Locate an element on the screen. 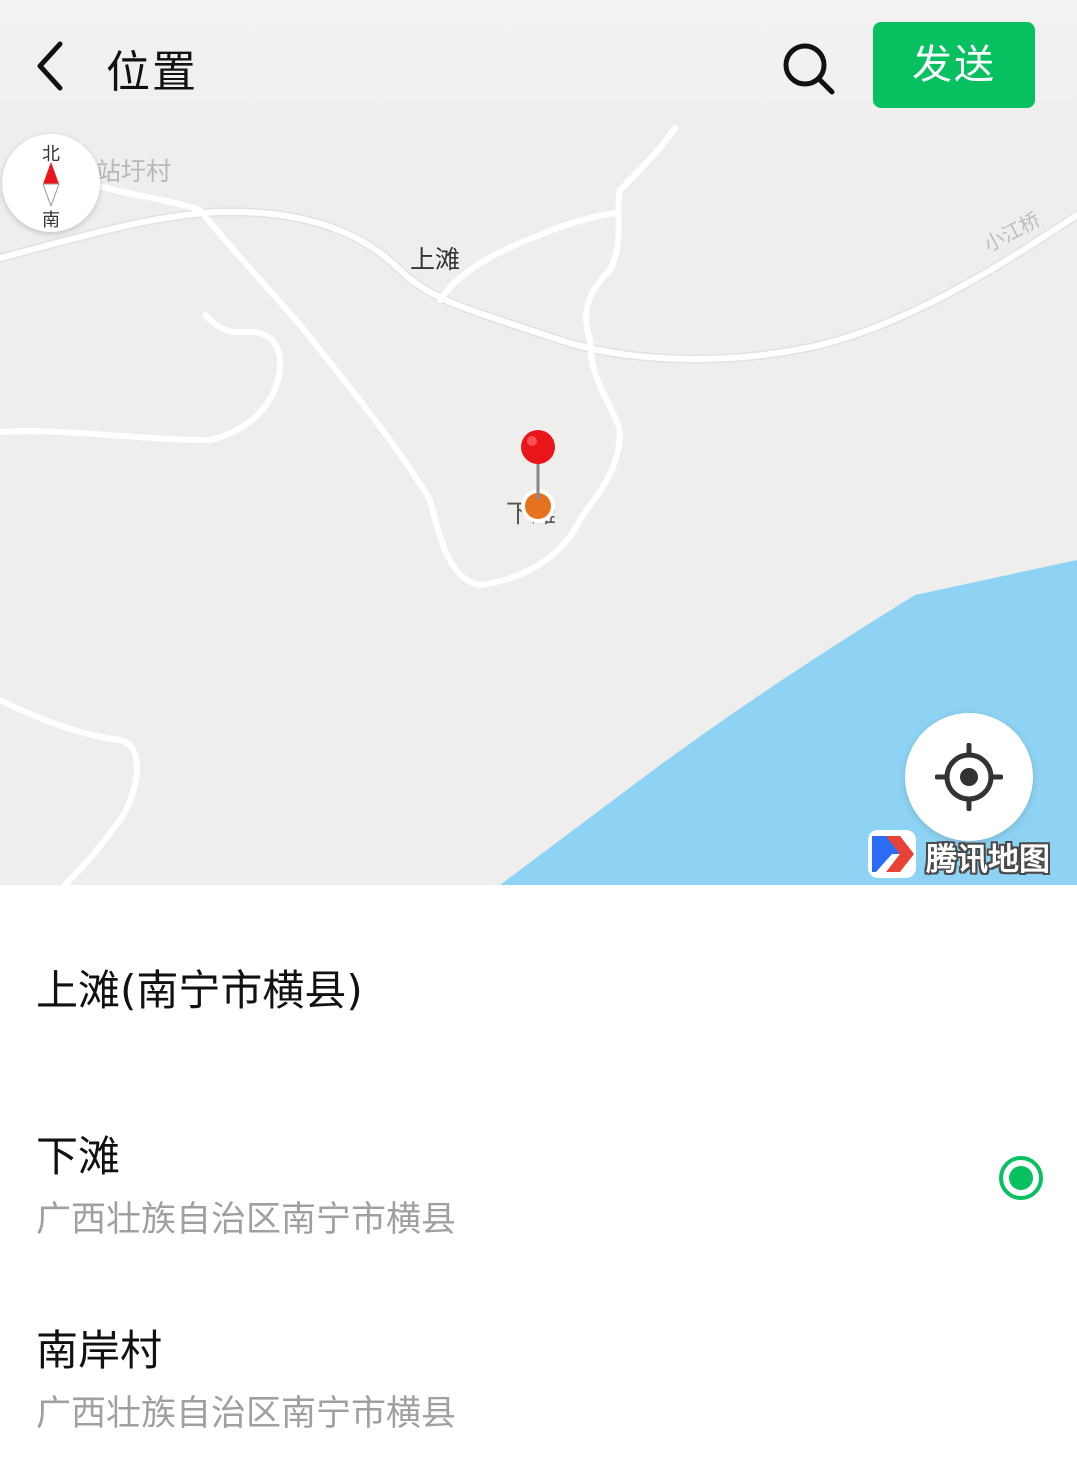  poi-name: 南岸村 is located at coordinates (99, 1350).